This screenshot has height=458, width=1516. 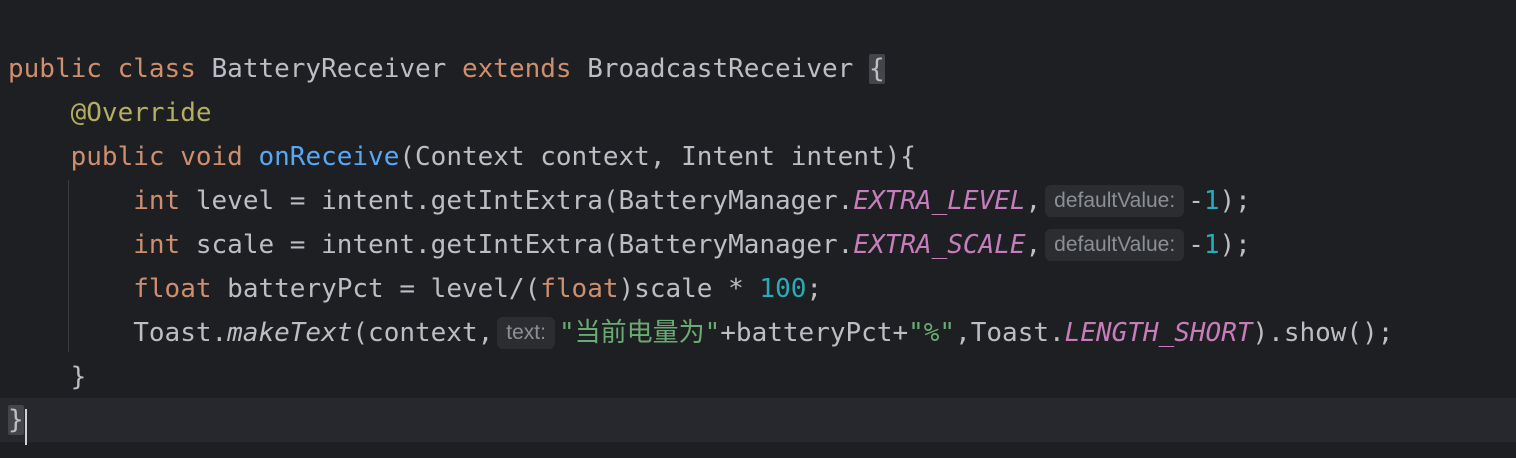 I want to click on statement-end: ).show();, so click(x=1323, y=333).